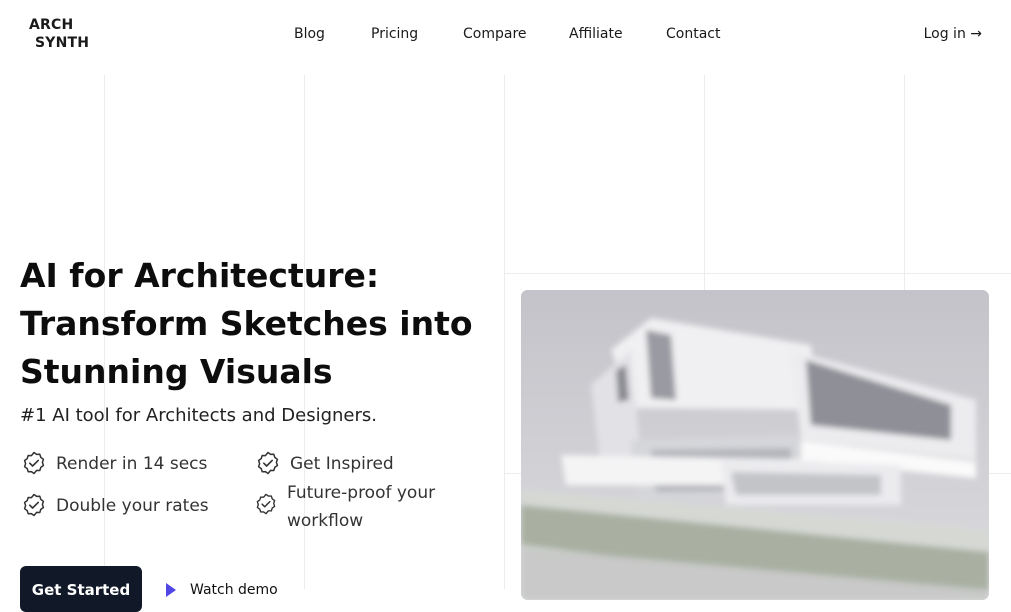  I want to click on feature-item: Double your rates, so click(115, 506).